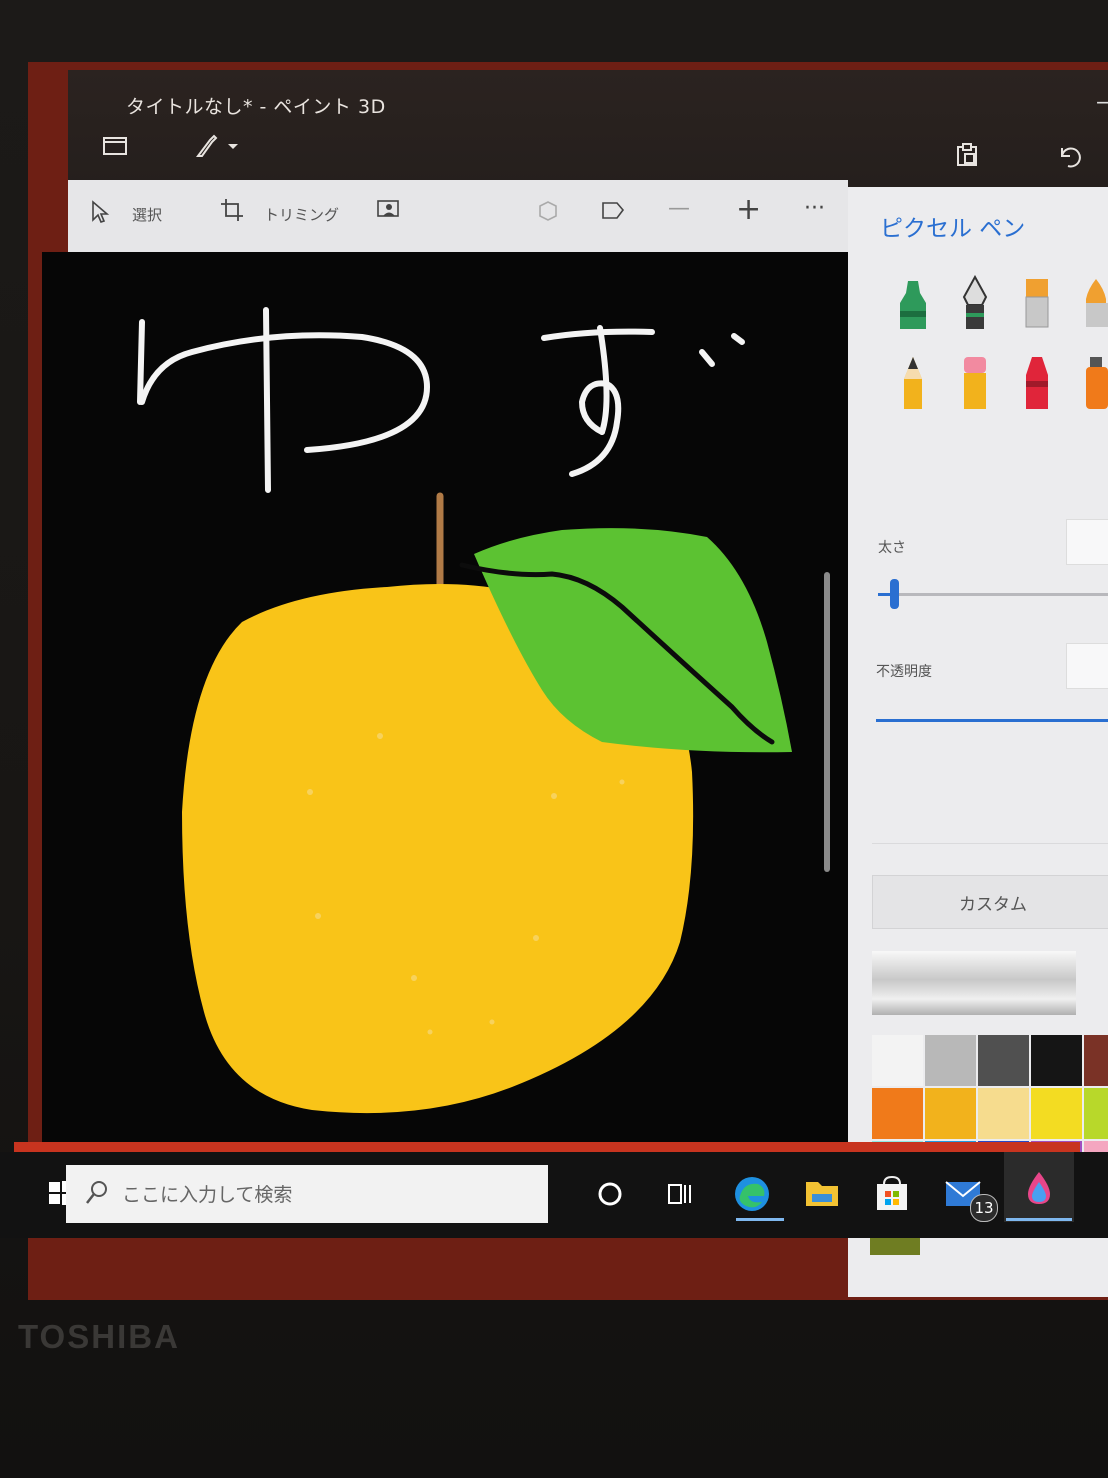  I want to click on flag-icon, so click(613, 214).